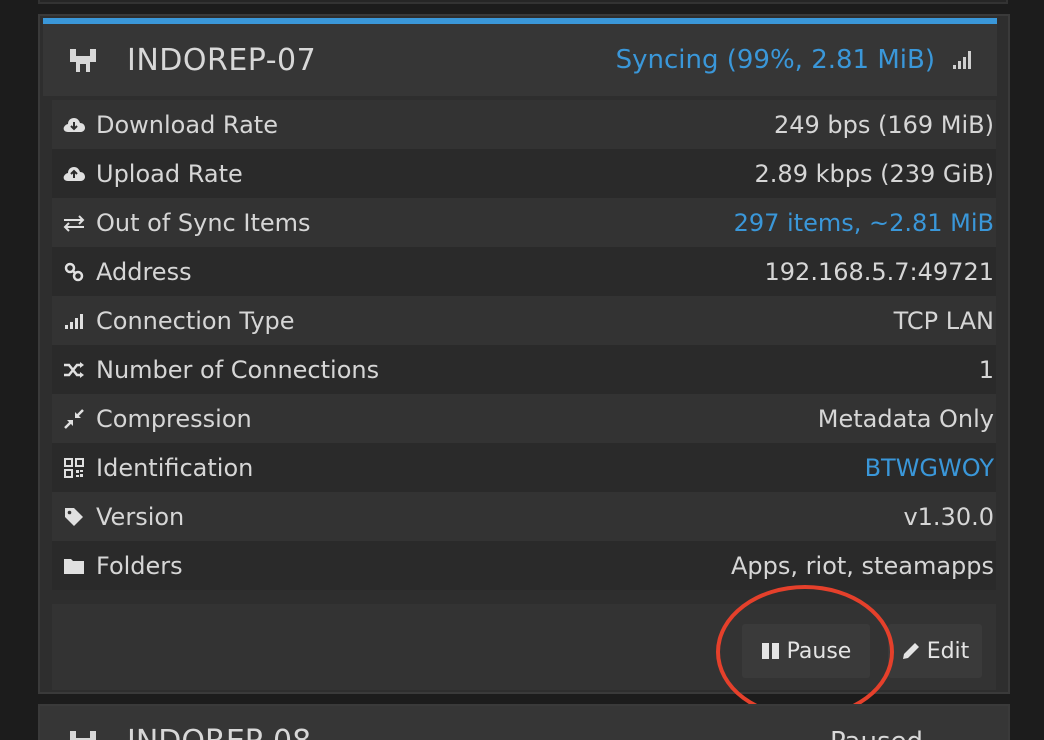 The height and width of the screenshot is (740, 1044). What do you see at coordinates (238, 369) in the screenshot?
I see `row-label: Number of Connections` at bounding box center [238, 369].